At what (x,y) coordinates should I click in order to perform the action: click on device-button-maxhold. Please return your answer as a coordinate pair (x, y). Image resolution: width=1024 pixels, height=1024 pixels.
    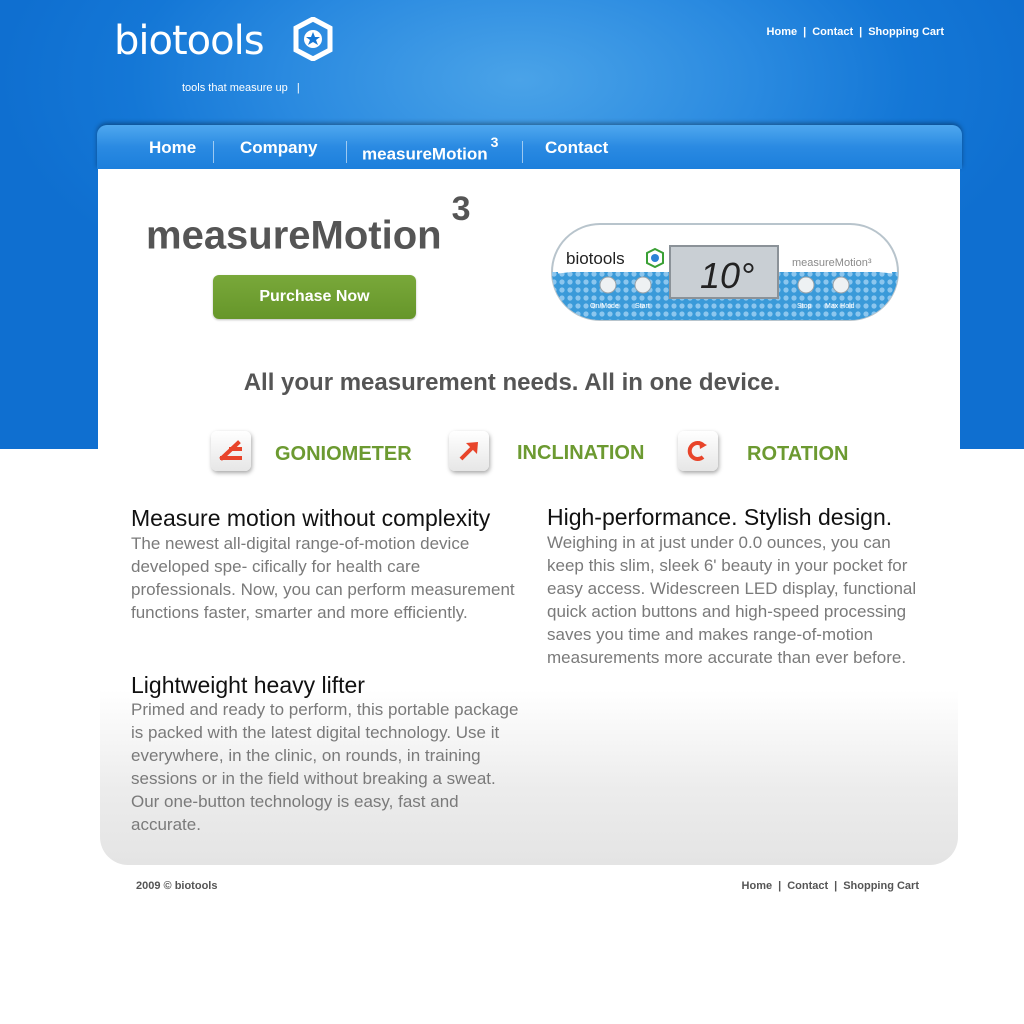
    Looking at the image, I should click on (841, 285).